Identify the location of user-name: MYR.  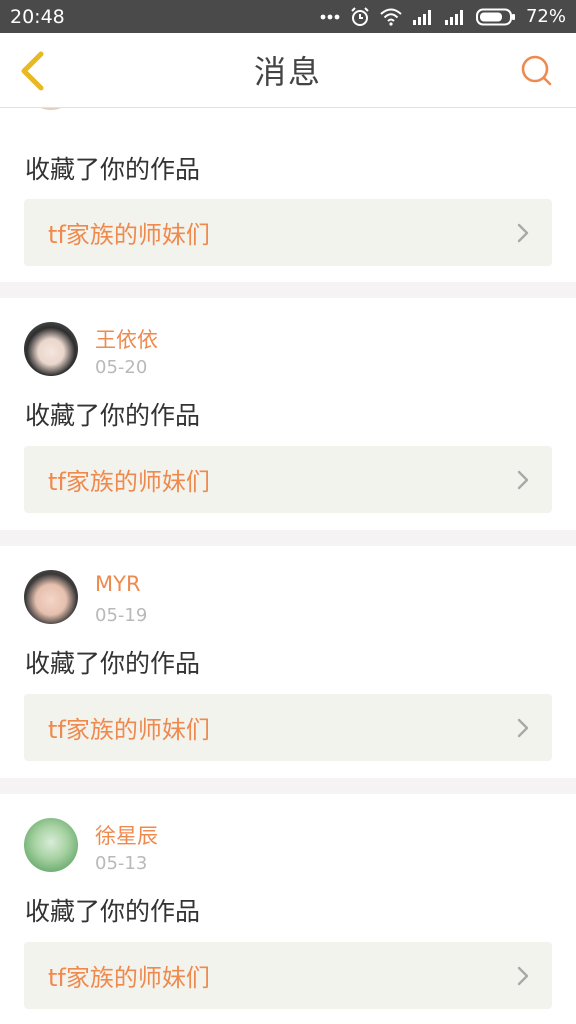
(118, 584).